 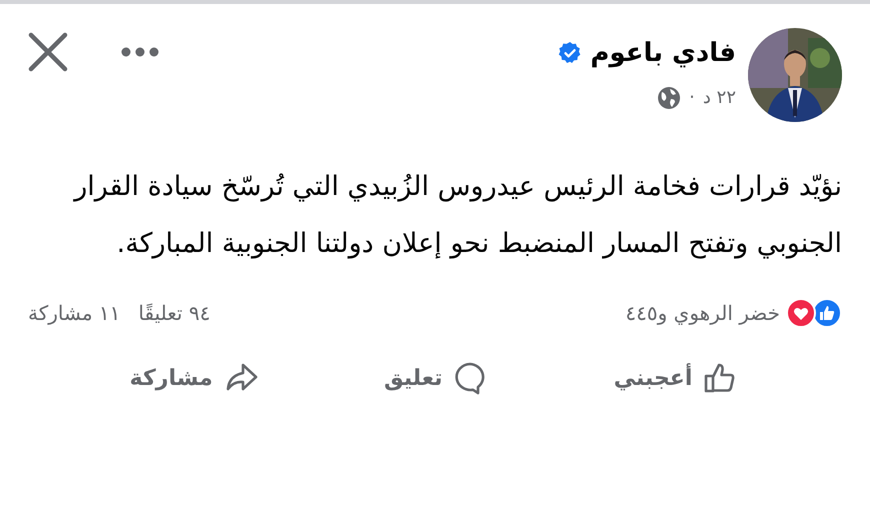 I want to click on author-name: فادي باعوم, so click(x=663, y=53).